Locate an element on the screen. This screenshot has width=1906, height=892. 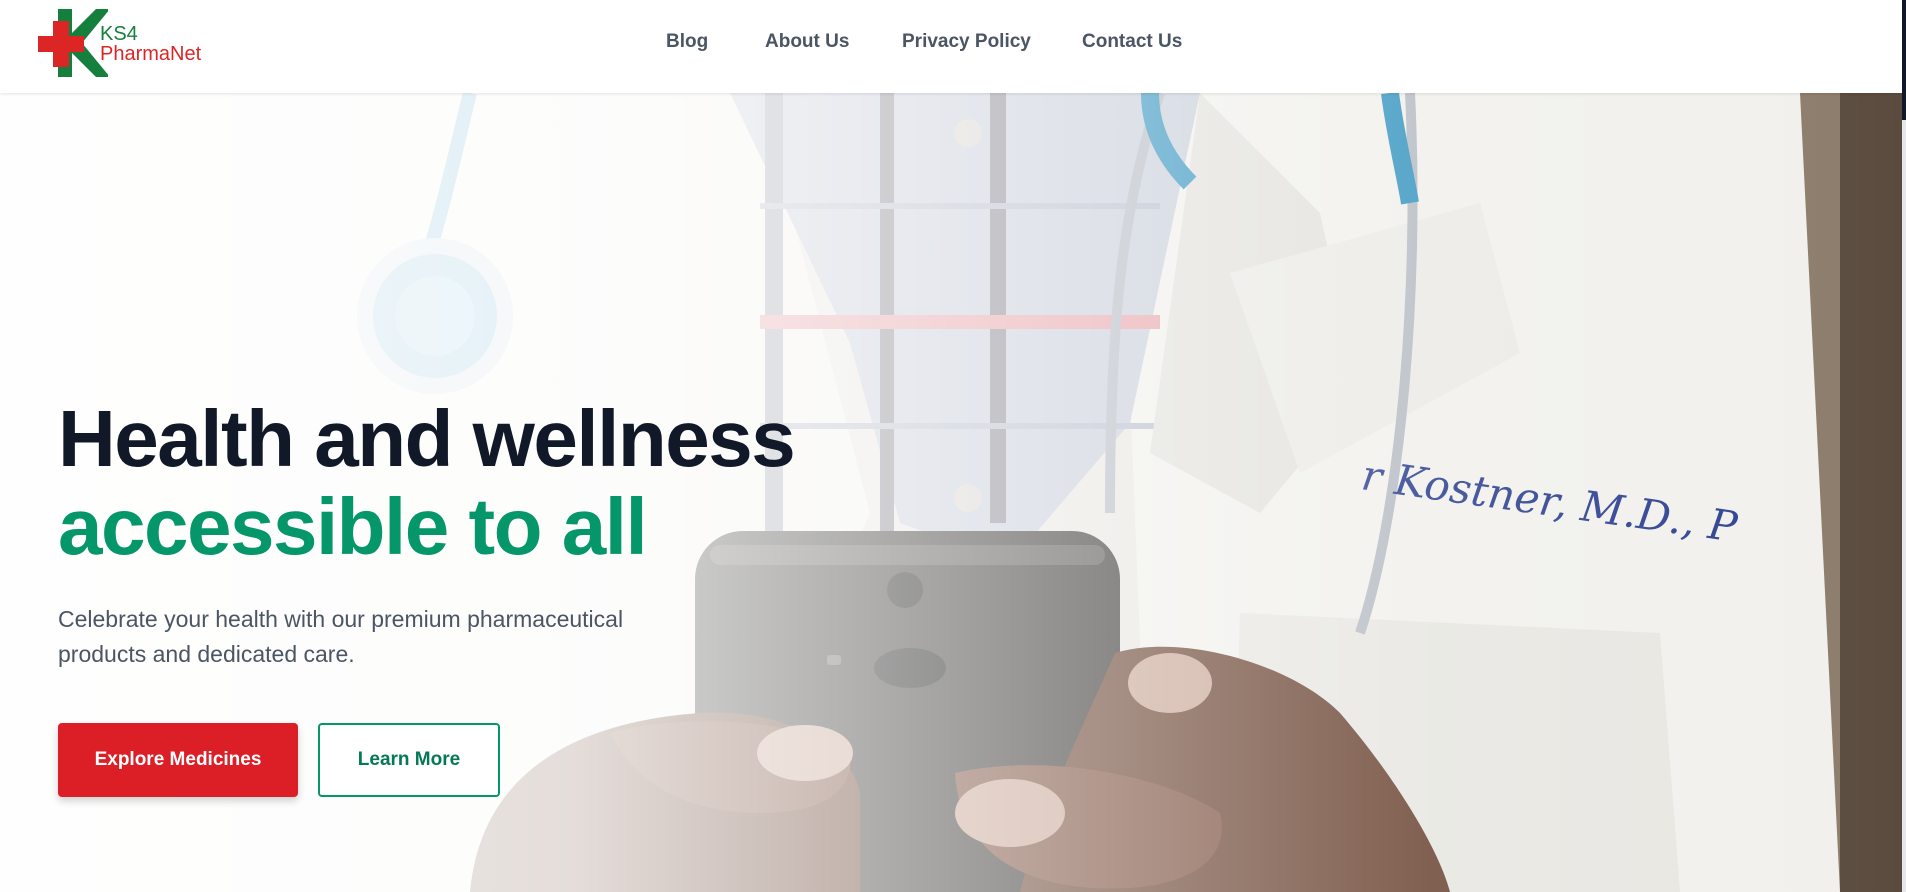
nav-about-us-link: About Us is located at coordinates (807, 42).